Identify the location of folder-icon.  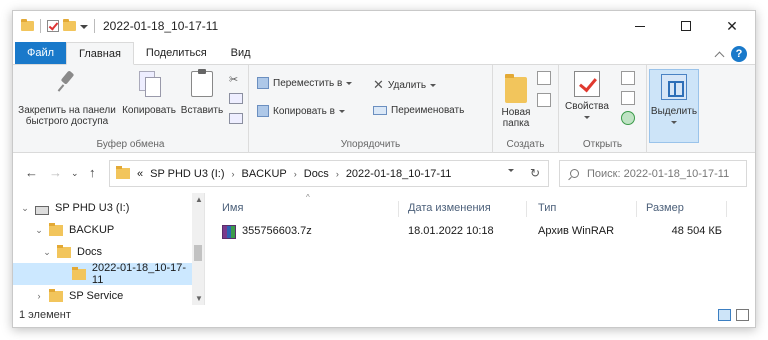
(64, 251).